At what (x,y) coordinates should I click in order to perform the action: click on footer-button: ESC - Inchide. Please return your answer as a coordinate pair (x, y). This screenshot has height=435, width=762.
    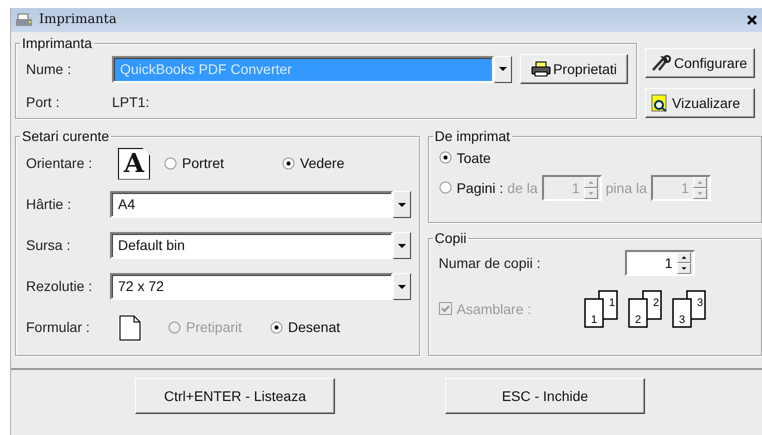
    Looking at the image, I should click on (545, 396).